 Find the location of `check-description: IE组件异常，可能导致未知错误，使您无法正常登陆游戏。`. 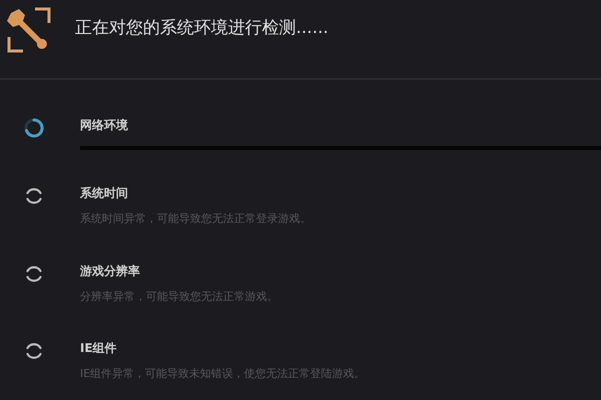

check-description: IE组件异常，可能导致未知错误，使您无法正常登陆游戏。 is located at coordinates (223, 374).